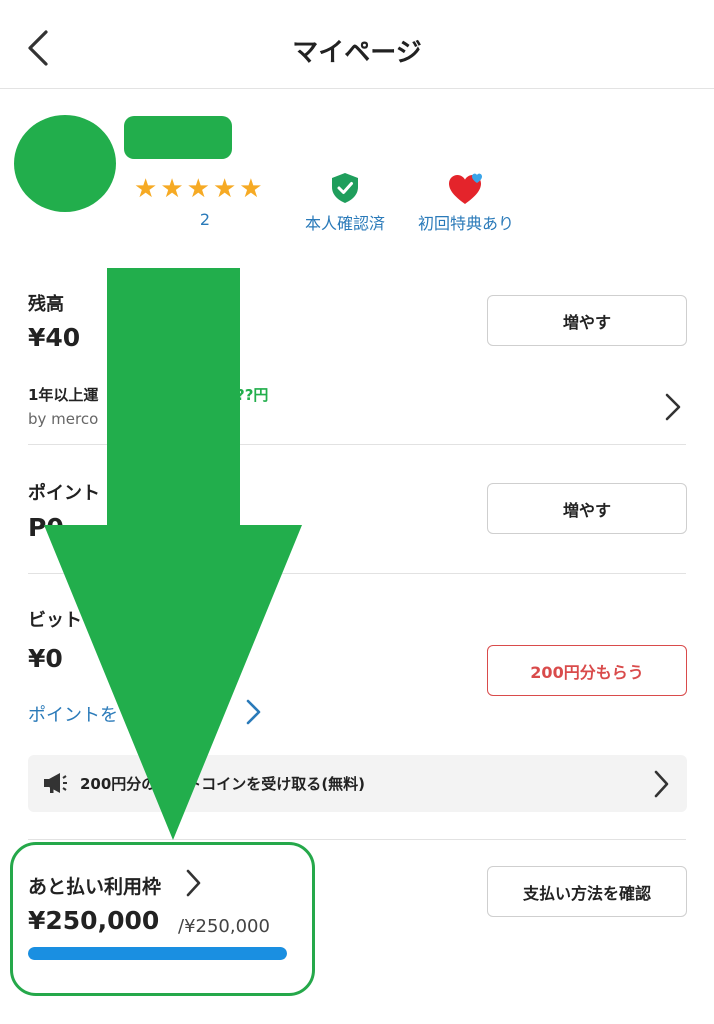  Describe the element at coordinates (345, 188) in the screenshot. I see `shield-check-icon` at that location.